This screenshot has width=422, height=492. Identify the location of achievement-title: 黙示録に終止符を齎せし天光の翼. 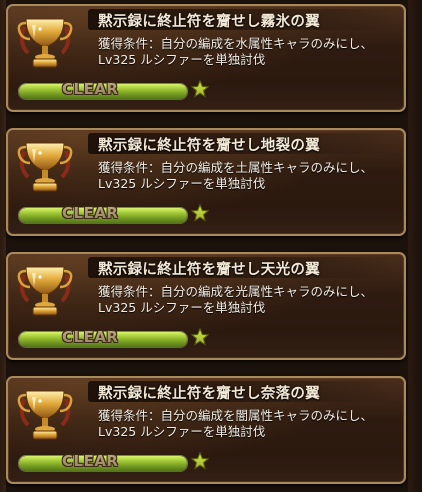
(209, 270).